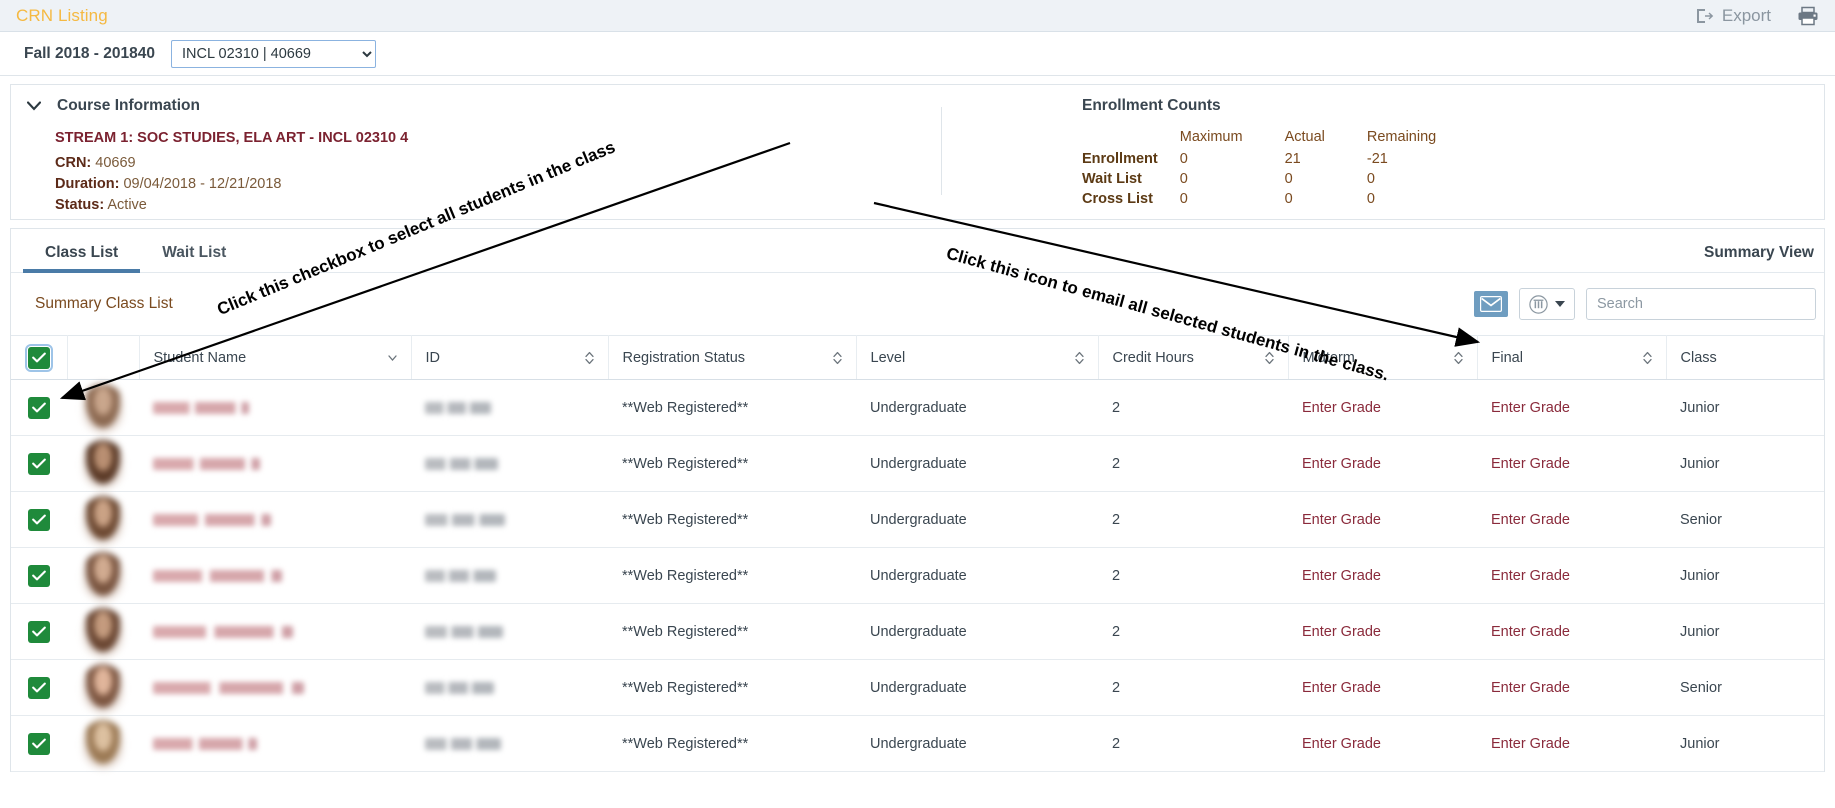  Describe the element at coordinates (273, 53) in the screenshot. I see `crn-select: INCL 02310 | 40669` at that location.